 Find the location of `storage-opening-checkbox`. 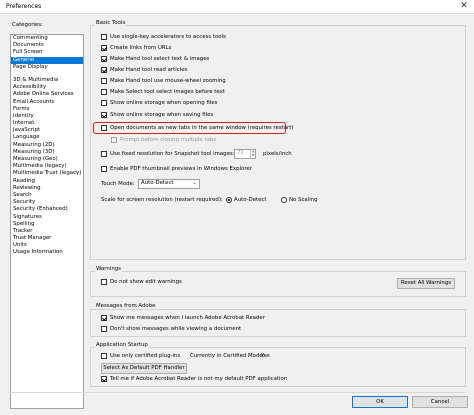

storage-opening-checkbox is located at coordinates (104, 103).